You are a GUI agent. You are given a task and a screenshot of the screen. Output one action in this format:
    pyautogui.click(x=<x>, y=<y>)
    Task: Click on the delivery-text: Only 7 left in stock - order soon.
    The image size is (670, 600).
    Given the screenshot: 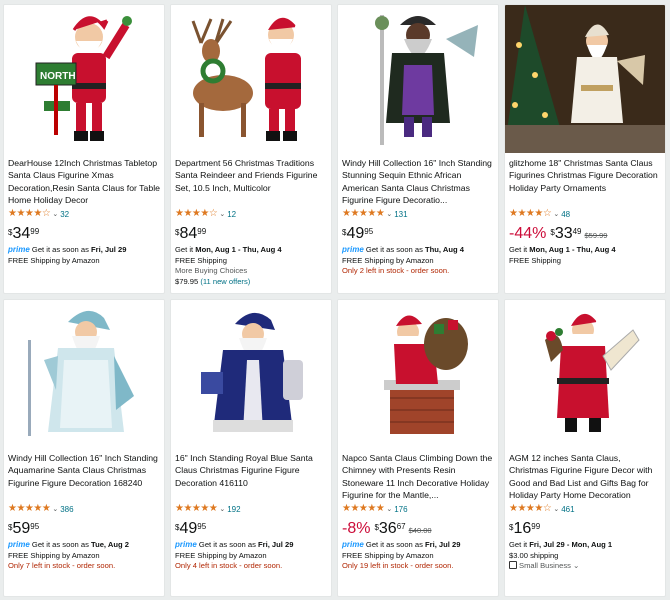 What is the action you would take?
    pyautogui.click(x=62, y=566)
    